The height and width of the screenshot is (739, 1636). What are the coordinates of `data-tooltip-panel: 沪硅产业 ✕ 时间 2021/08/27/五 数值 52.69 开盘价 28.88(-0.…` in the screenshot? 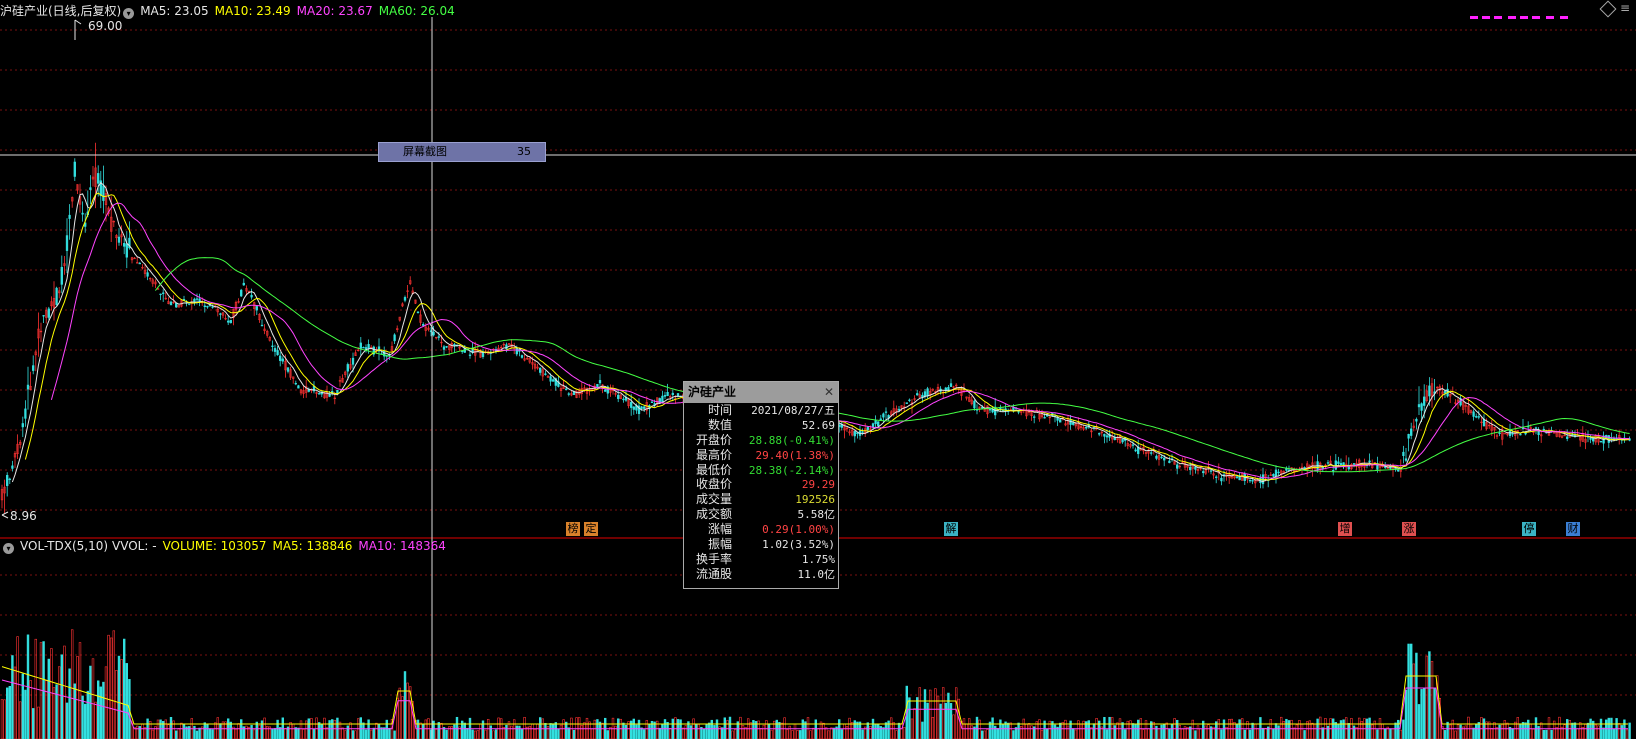 It's located at (761, 485).